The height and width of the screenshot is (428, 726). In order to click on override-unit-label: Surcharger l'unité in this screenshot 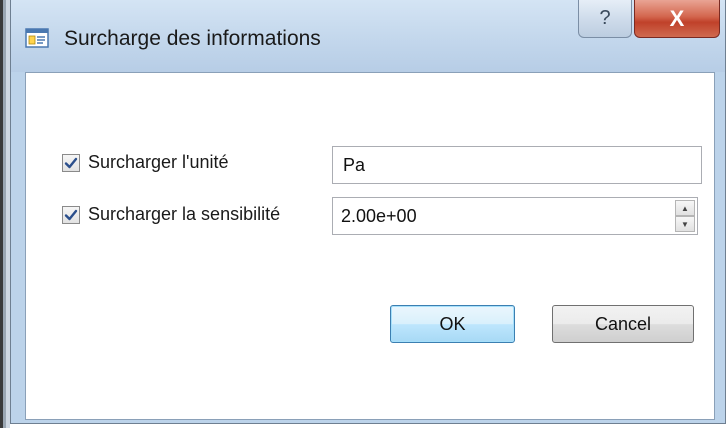, I will do `click(158, 162)`.